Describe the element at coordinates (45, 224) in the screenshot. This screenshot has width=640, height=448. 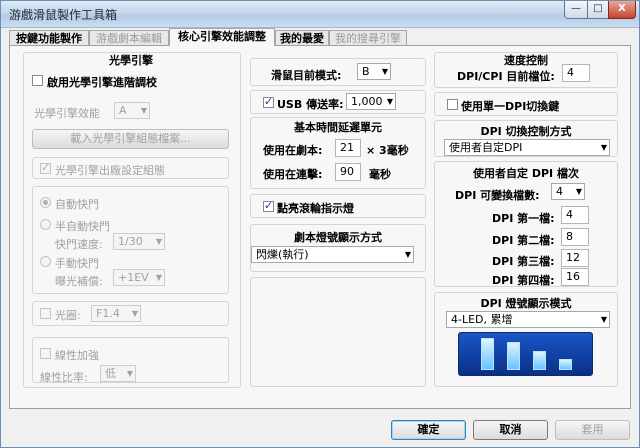
I see `semi-auto-shutter-radio` at that location.